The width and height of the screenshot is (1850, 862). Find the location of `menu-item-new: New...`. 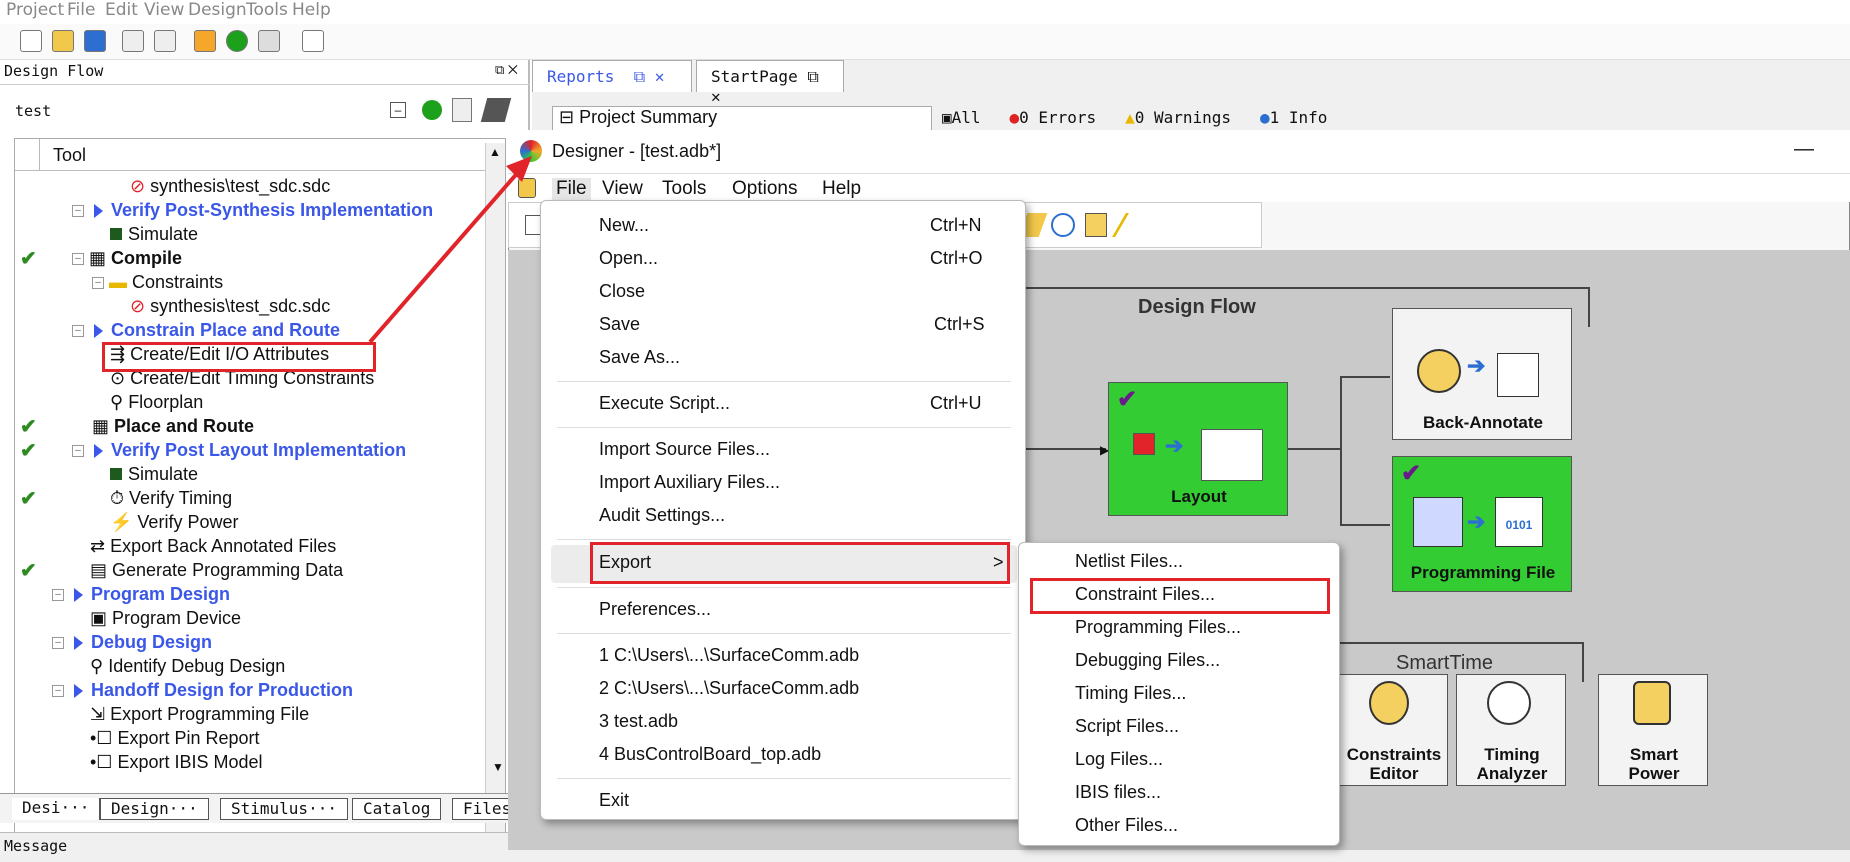

menu-item-new: New... is located at coordinates (624, 225).